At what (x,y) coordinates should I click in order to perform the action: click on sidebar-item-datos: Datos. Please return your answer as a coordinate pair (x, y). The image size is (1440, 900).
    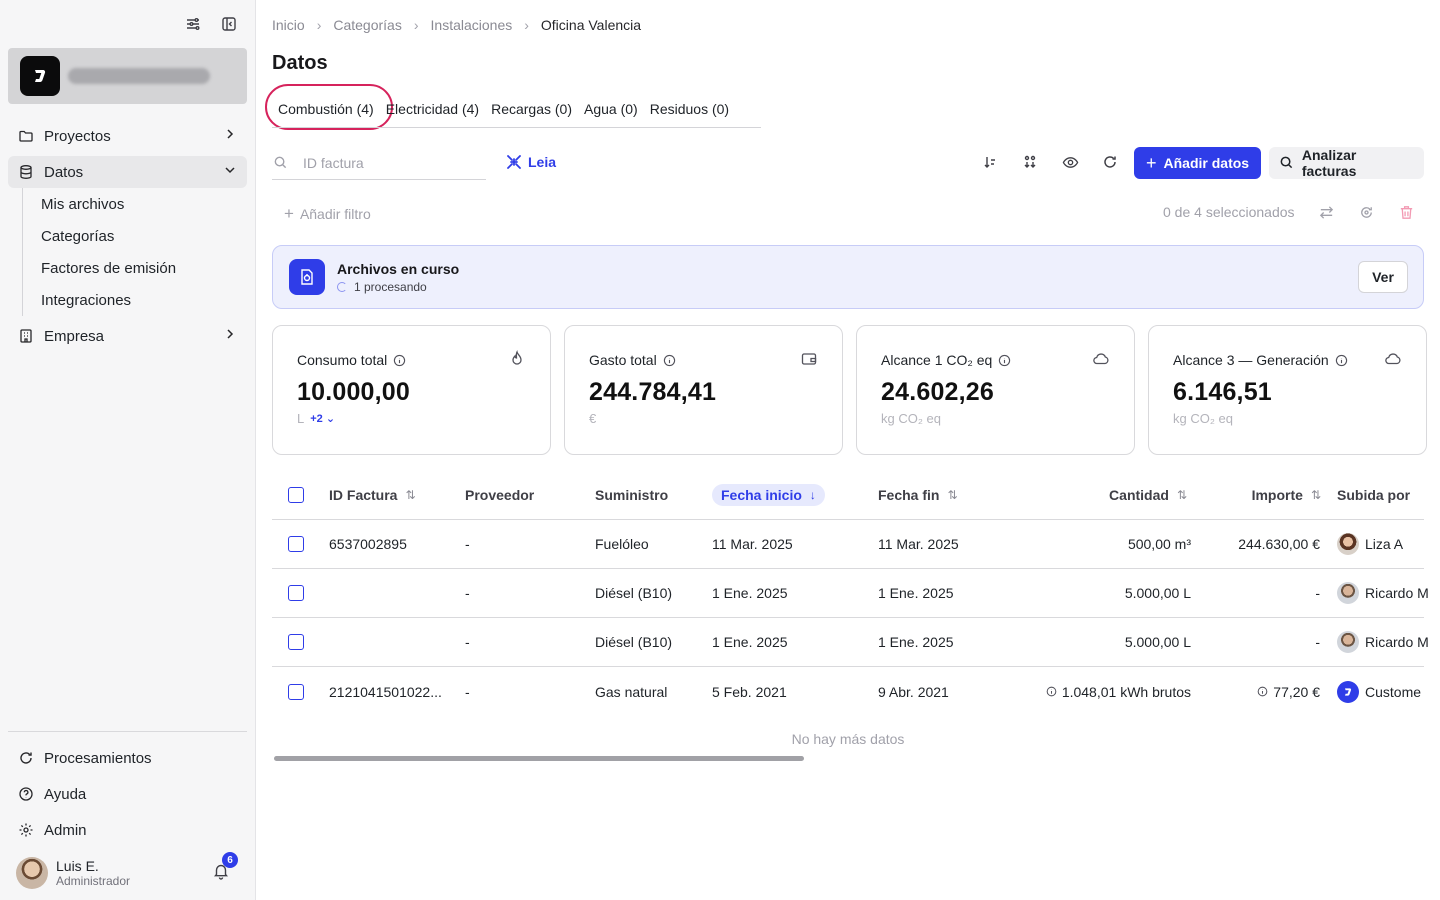
    Looking at the image, I should click on (127, 172).